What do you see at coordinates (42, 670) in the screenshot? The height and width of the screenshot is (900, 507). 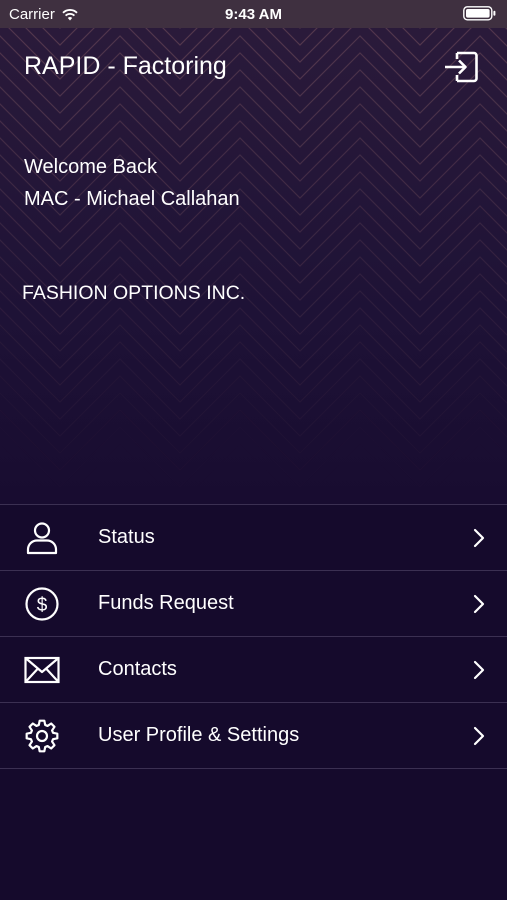 I see `envelope-icon` at bounding box center [42, 670].